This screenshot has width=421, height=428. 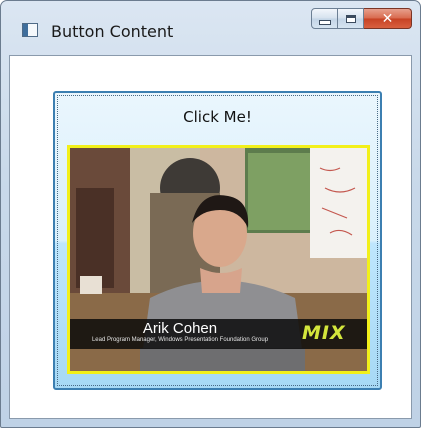 I want to click on minimize-button, so click(x=324, y=18).